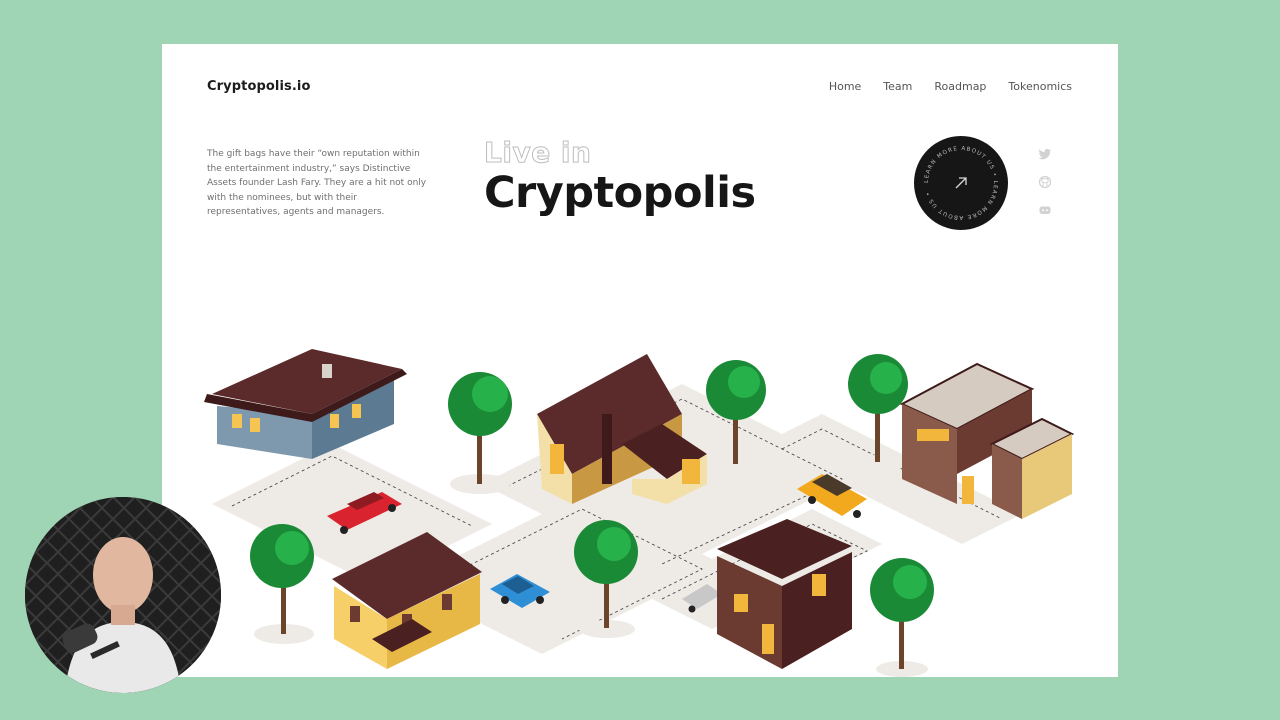  Describe the element at coordinates (1045, 154) in the screenshot. I see `twitter-icon` at that location.